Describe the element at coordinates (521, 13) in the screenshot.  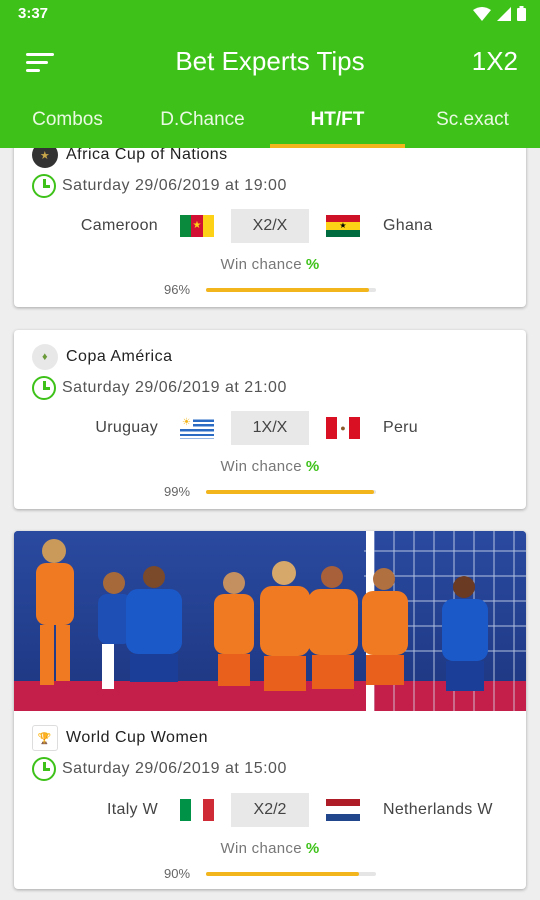
I see `battery-icon` at that location.